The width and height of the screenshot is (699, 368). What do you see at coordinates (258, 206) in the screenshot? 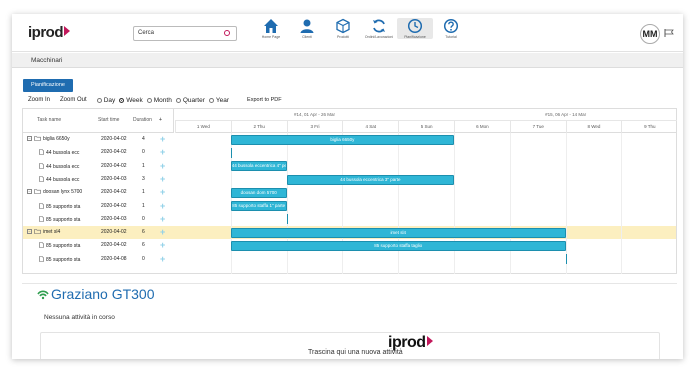
I see `task-bar: 85 supporto staffa 1" parte` at bounding box center [258, 206].